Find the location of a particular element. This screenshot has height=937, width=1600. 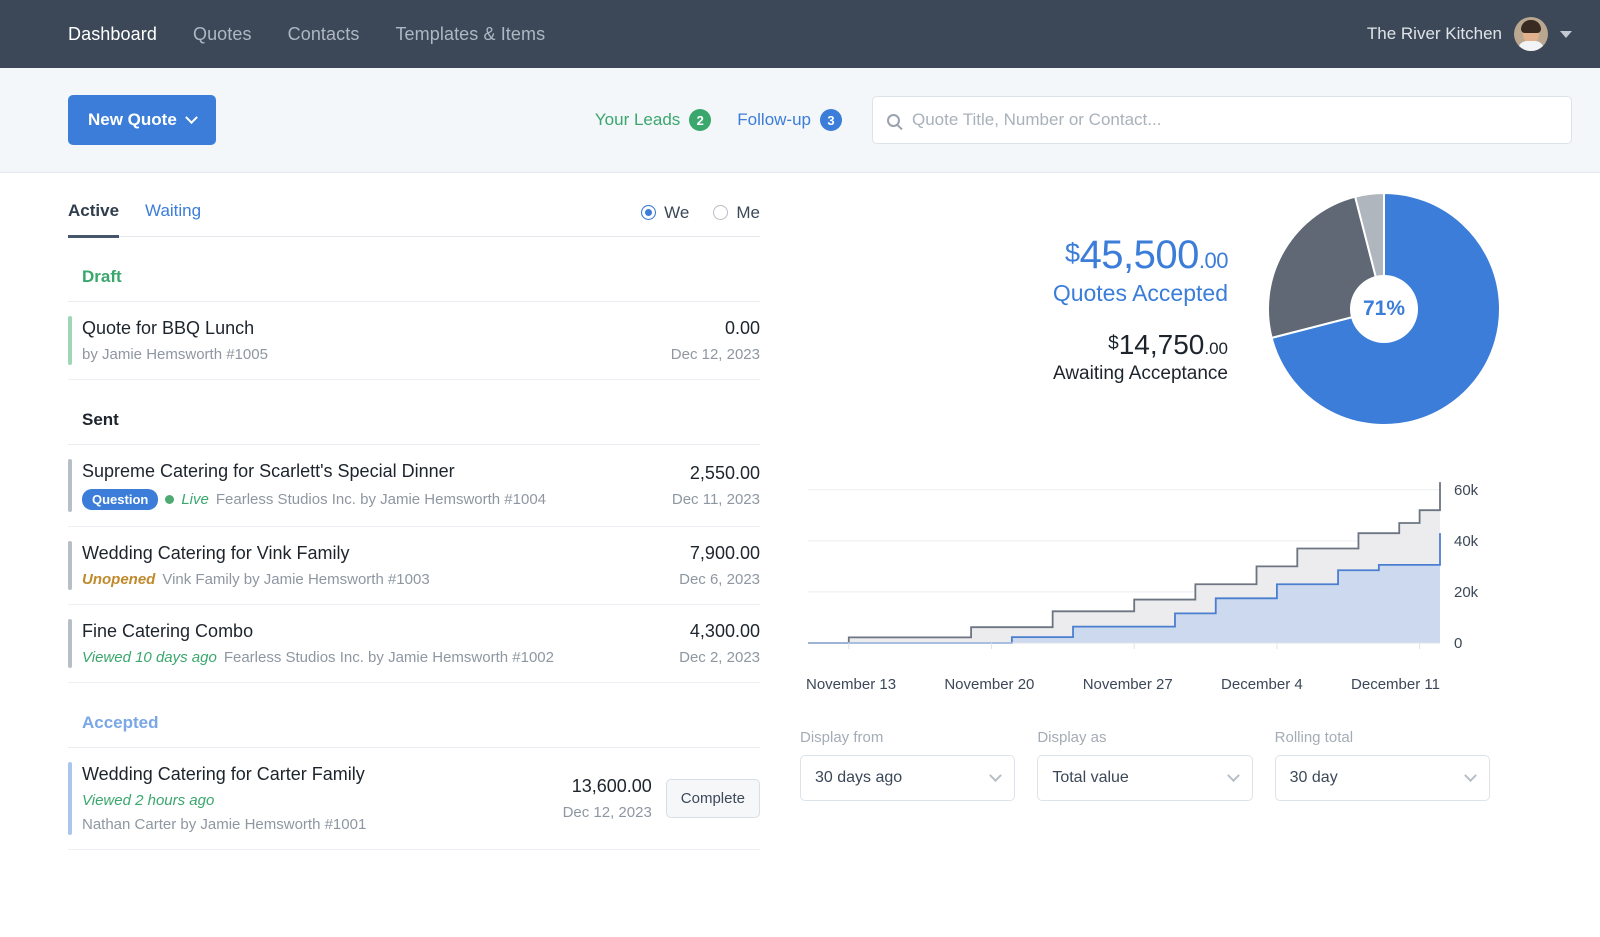

control-label: Display from is located at coordinates (842, 737).